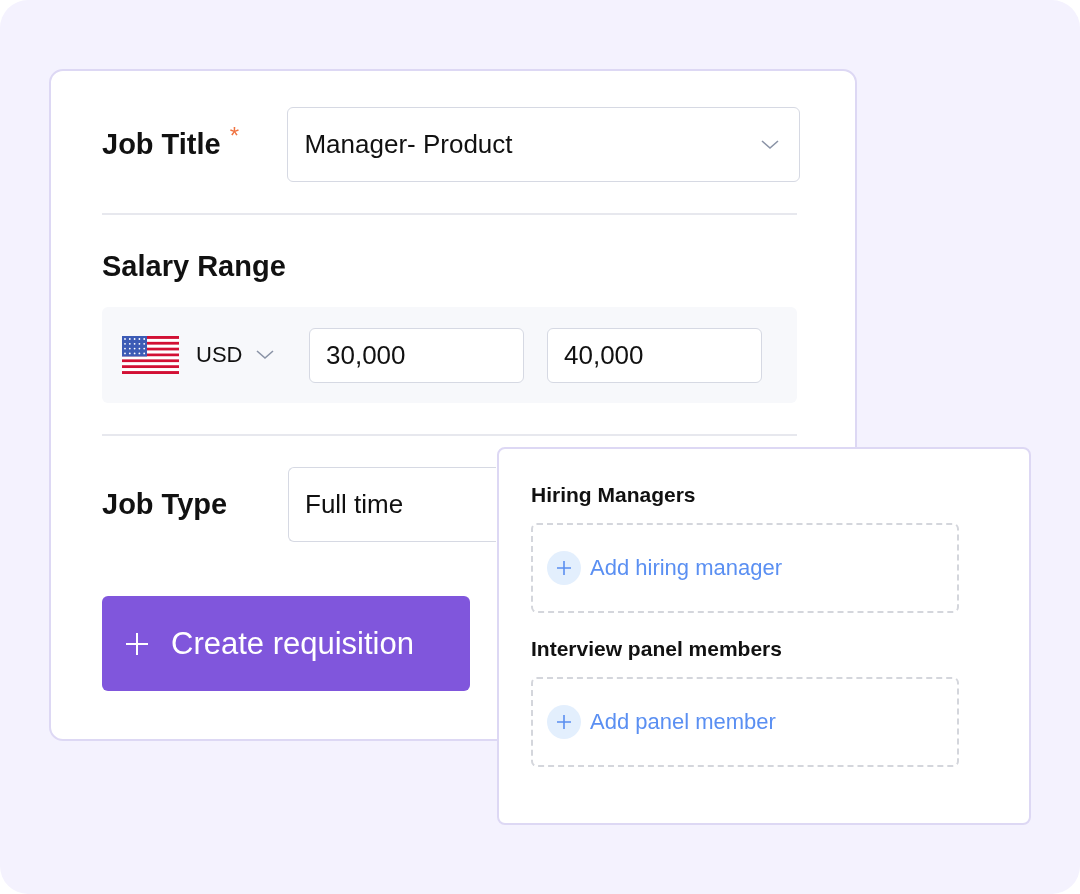  What do you see at coordinates (286, 643) in the screenshot?
I see `create-requisition-button: Create requisition` at bounding box center [286, 643].